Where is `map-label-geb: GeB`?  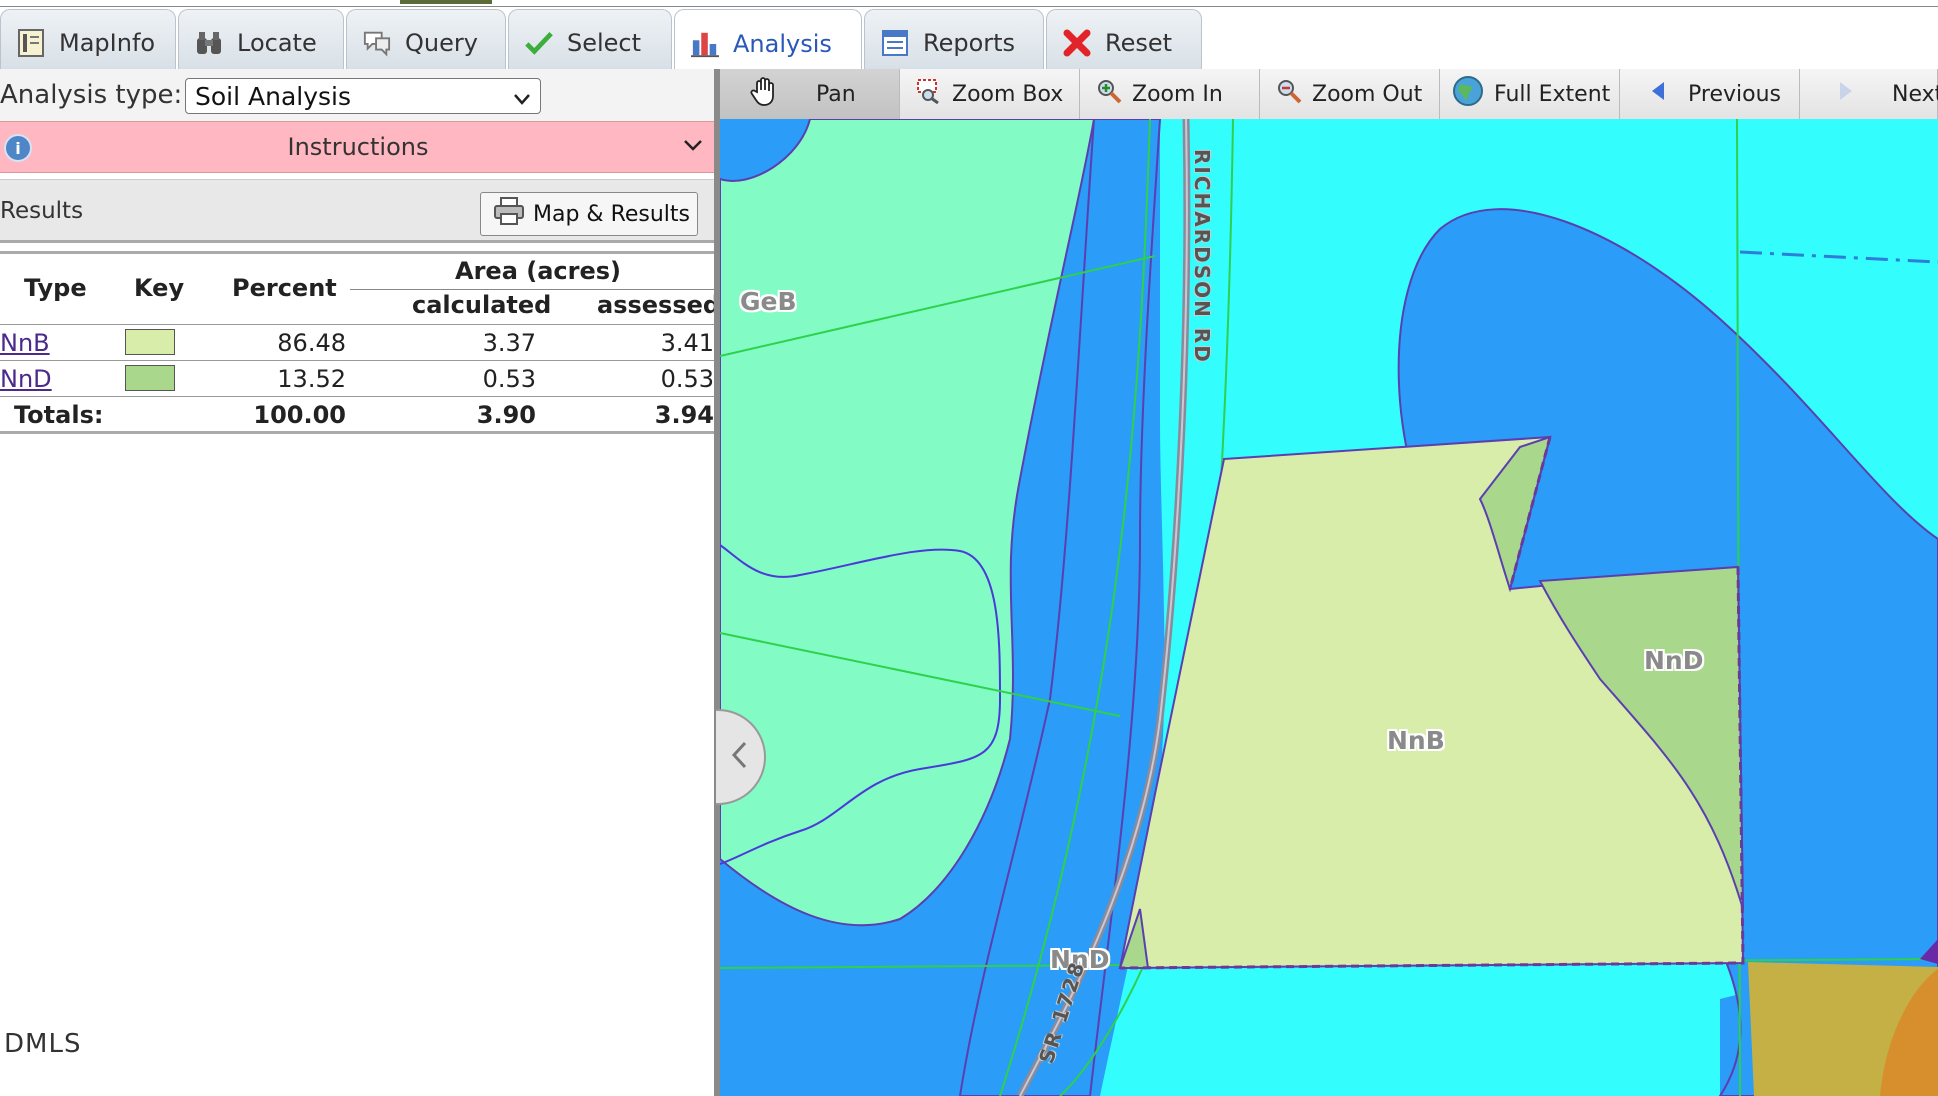
map-label-geb: GeB is located at coordinates (768, 301).